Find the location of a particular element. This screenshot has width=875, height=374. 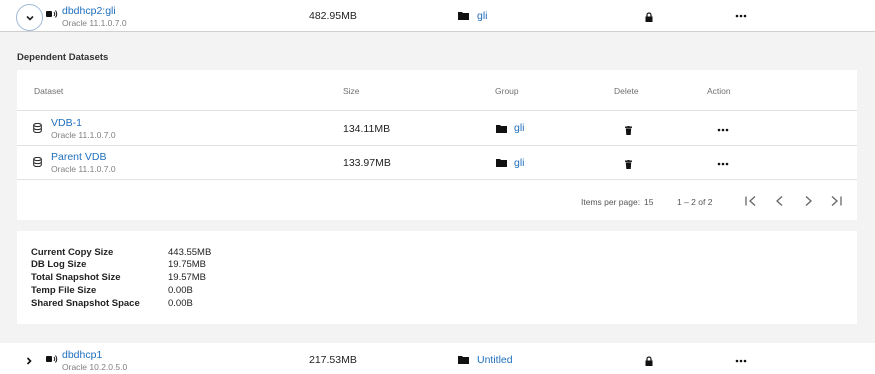

dataset-name-link: Parent VDB is located at coordinates (78, 157).